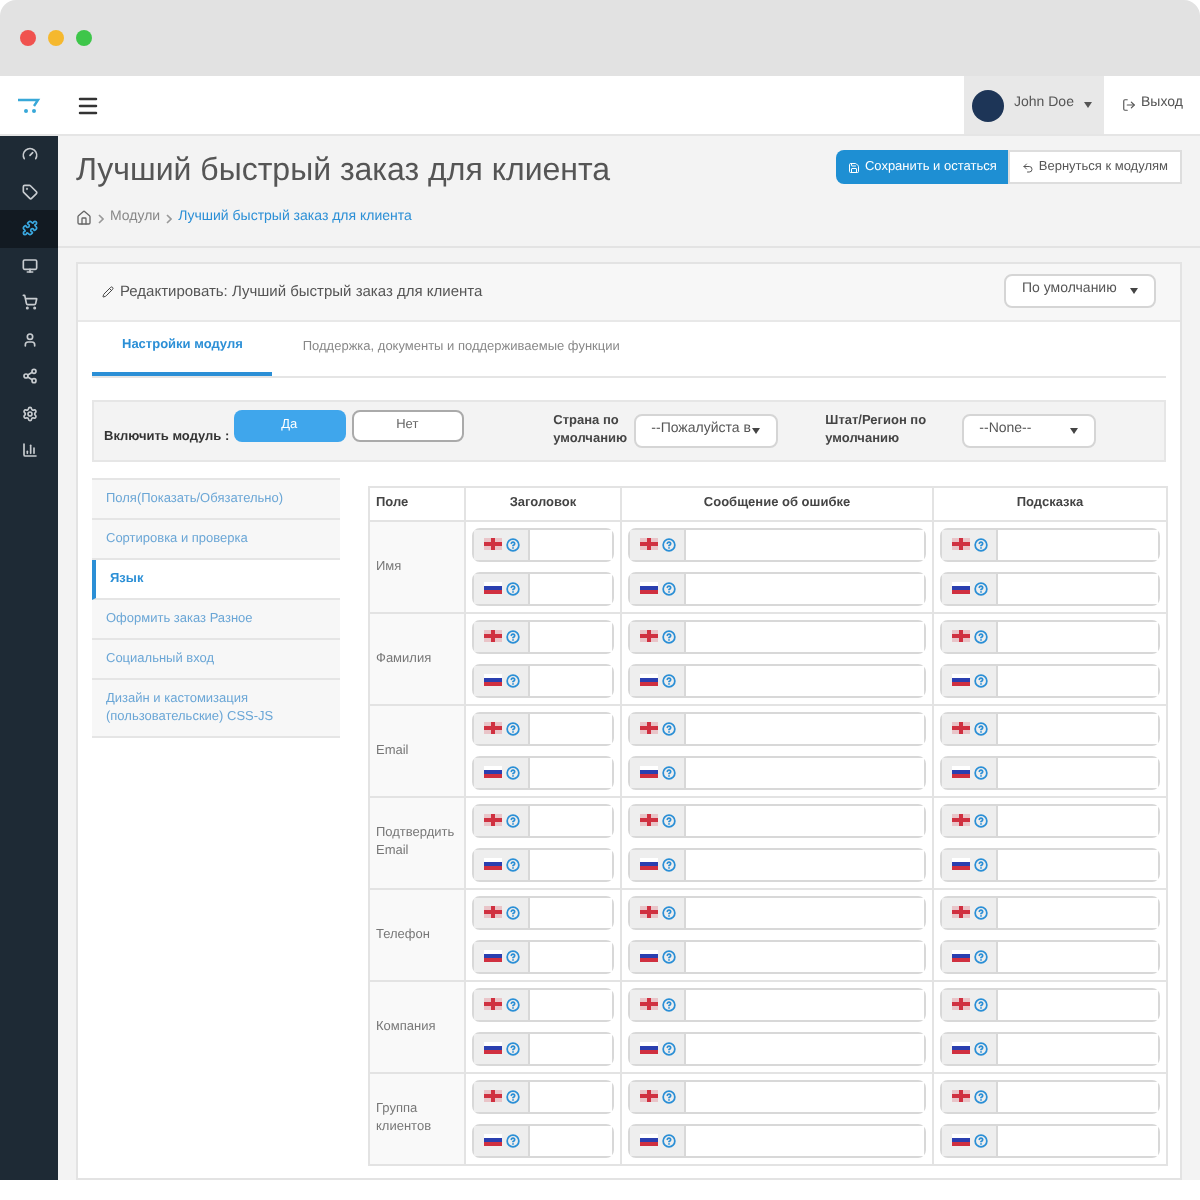  Describe the element at coordinates (88, 105) in the screenshot. I see `menu-icon` at that location.